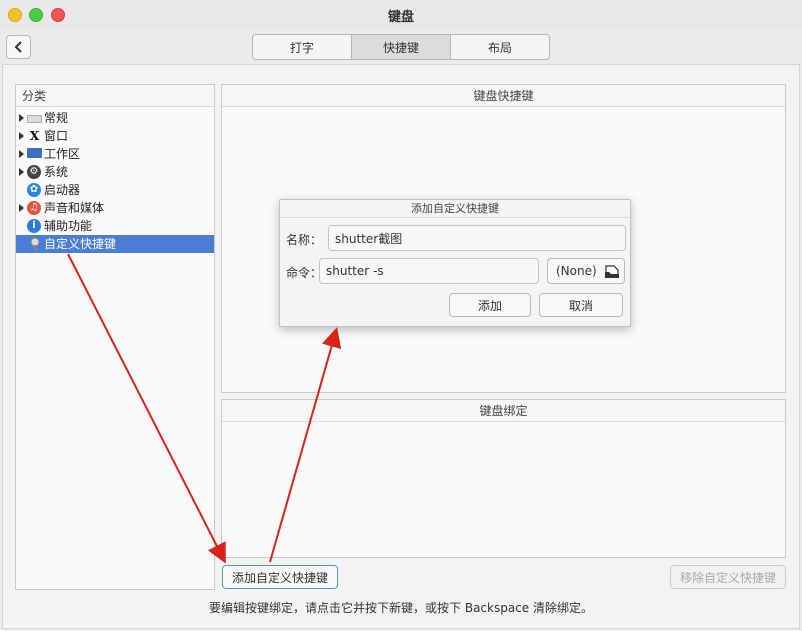  I want to click on category-item-sound-media: ♫ 声音和媒体, so click(115, 208).